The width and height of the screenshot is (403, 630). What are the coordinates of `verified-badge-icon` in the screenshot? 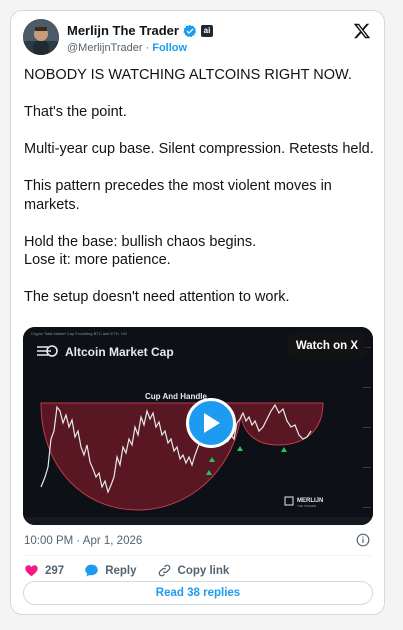 It's located at (190, 30).